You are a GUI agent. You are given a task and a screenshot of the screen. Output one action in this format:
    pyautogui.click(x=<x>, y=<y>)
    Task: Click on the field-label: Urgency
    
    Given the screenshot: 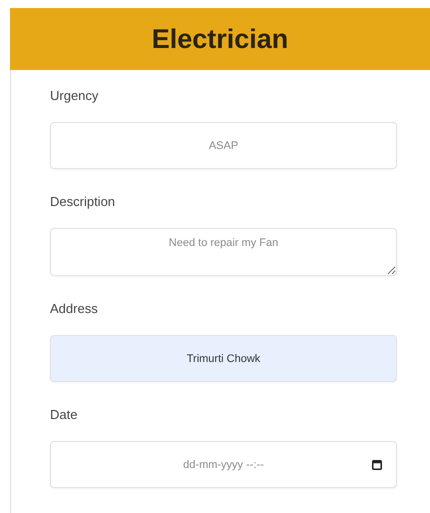 What is the action you would take?
    pyautogui.click(x=75, y=96)
    